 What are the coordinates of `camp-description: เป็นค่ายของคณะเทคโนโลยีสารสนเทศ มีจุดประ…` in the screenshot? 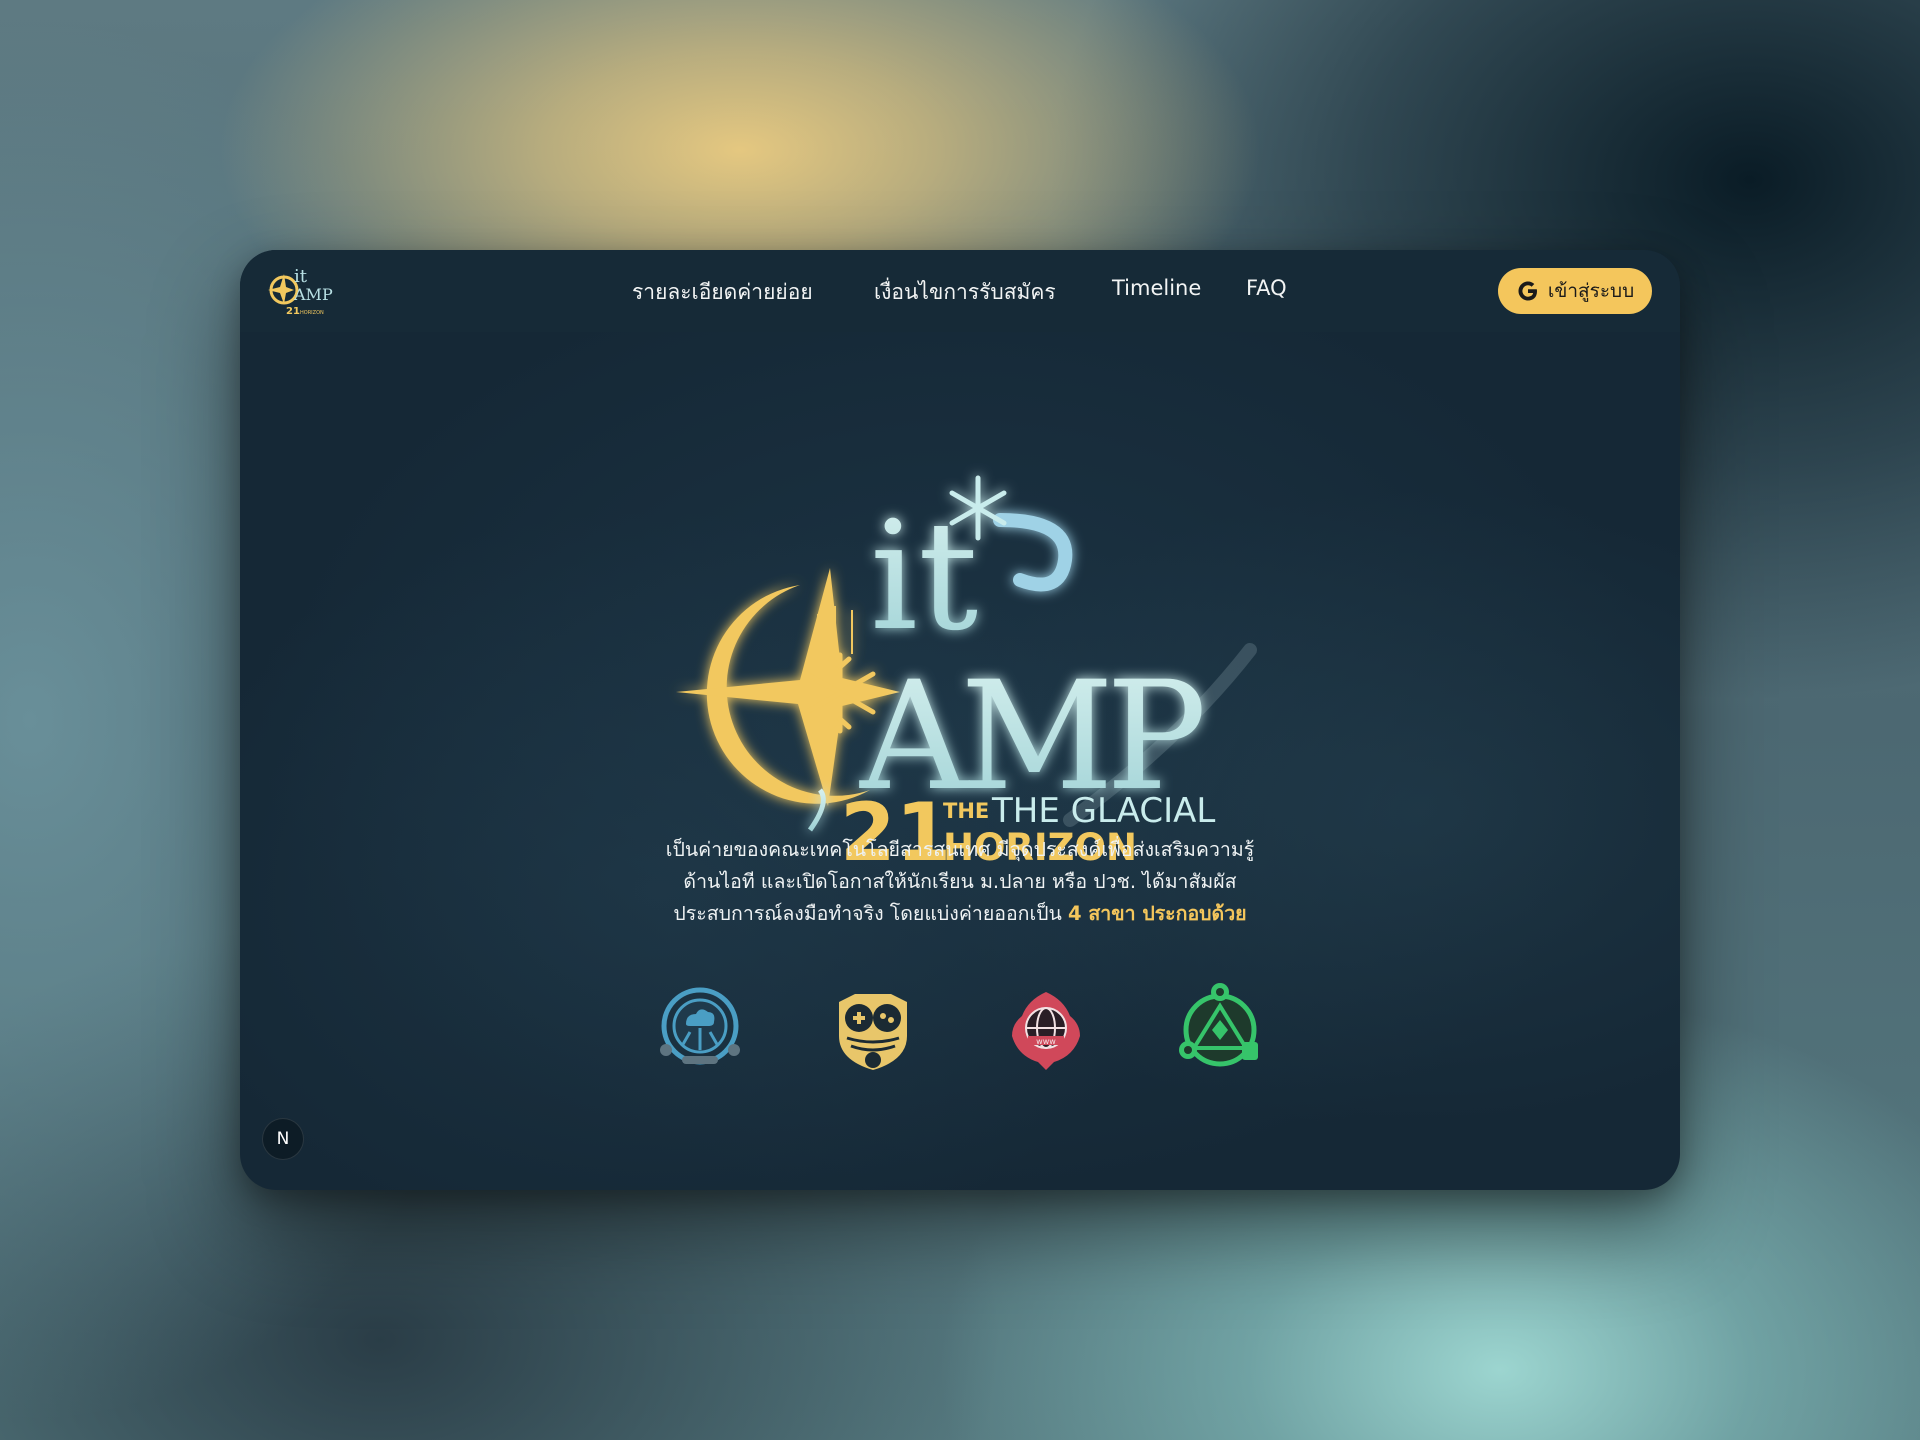 It's located at (960, 882).